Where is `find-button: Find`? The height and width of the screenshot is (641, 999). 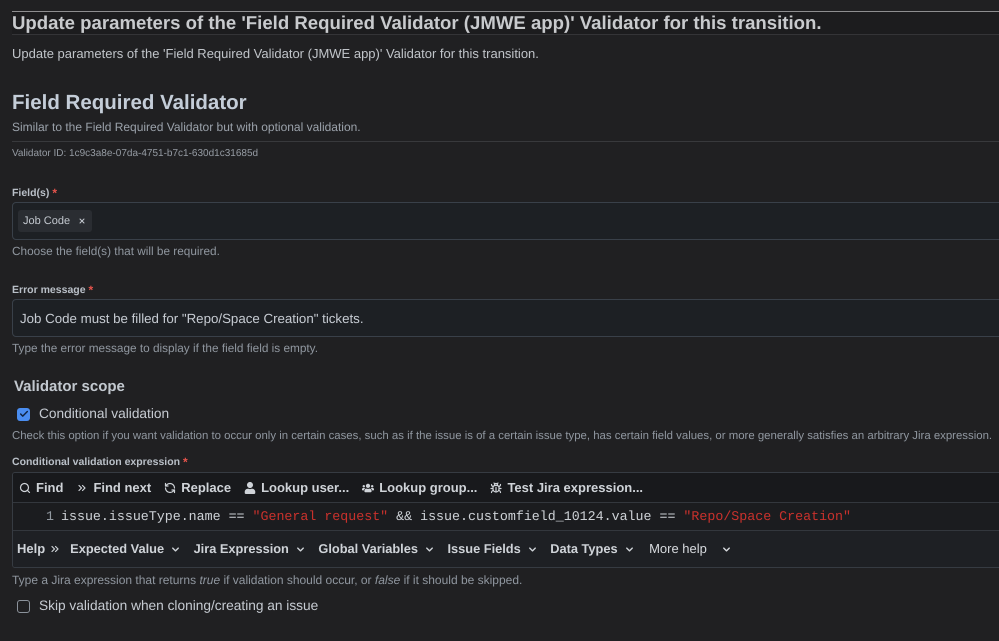 find-button: Find is located at coordinates (41, 488).